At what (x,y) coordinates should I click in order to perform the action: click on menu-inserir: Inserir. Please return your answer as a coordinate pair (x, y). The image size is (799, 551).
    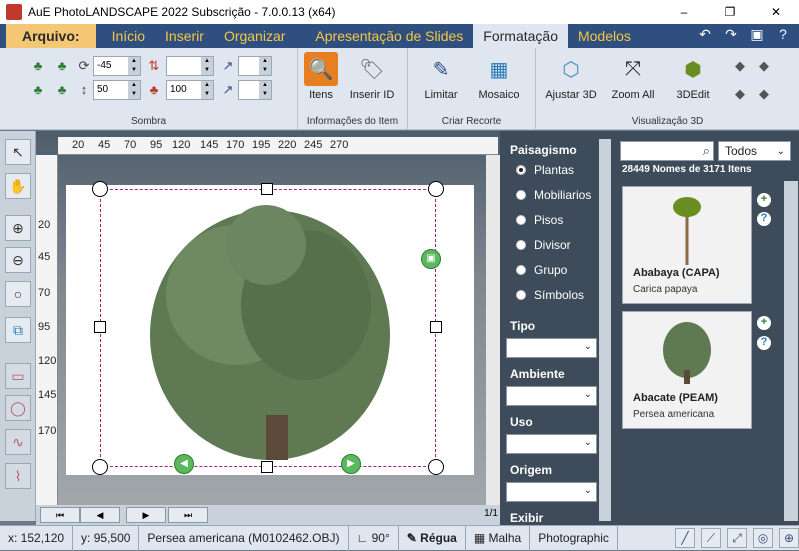
    Looking at the image, I should click on (184, 36).